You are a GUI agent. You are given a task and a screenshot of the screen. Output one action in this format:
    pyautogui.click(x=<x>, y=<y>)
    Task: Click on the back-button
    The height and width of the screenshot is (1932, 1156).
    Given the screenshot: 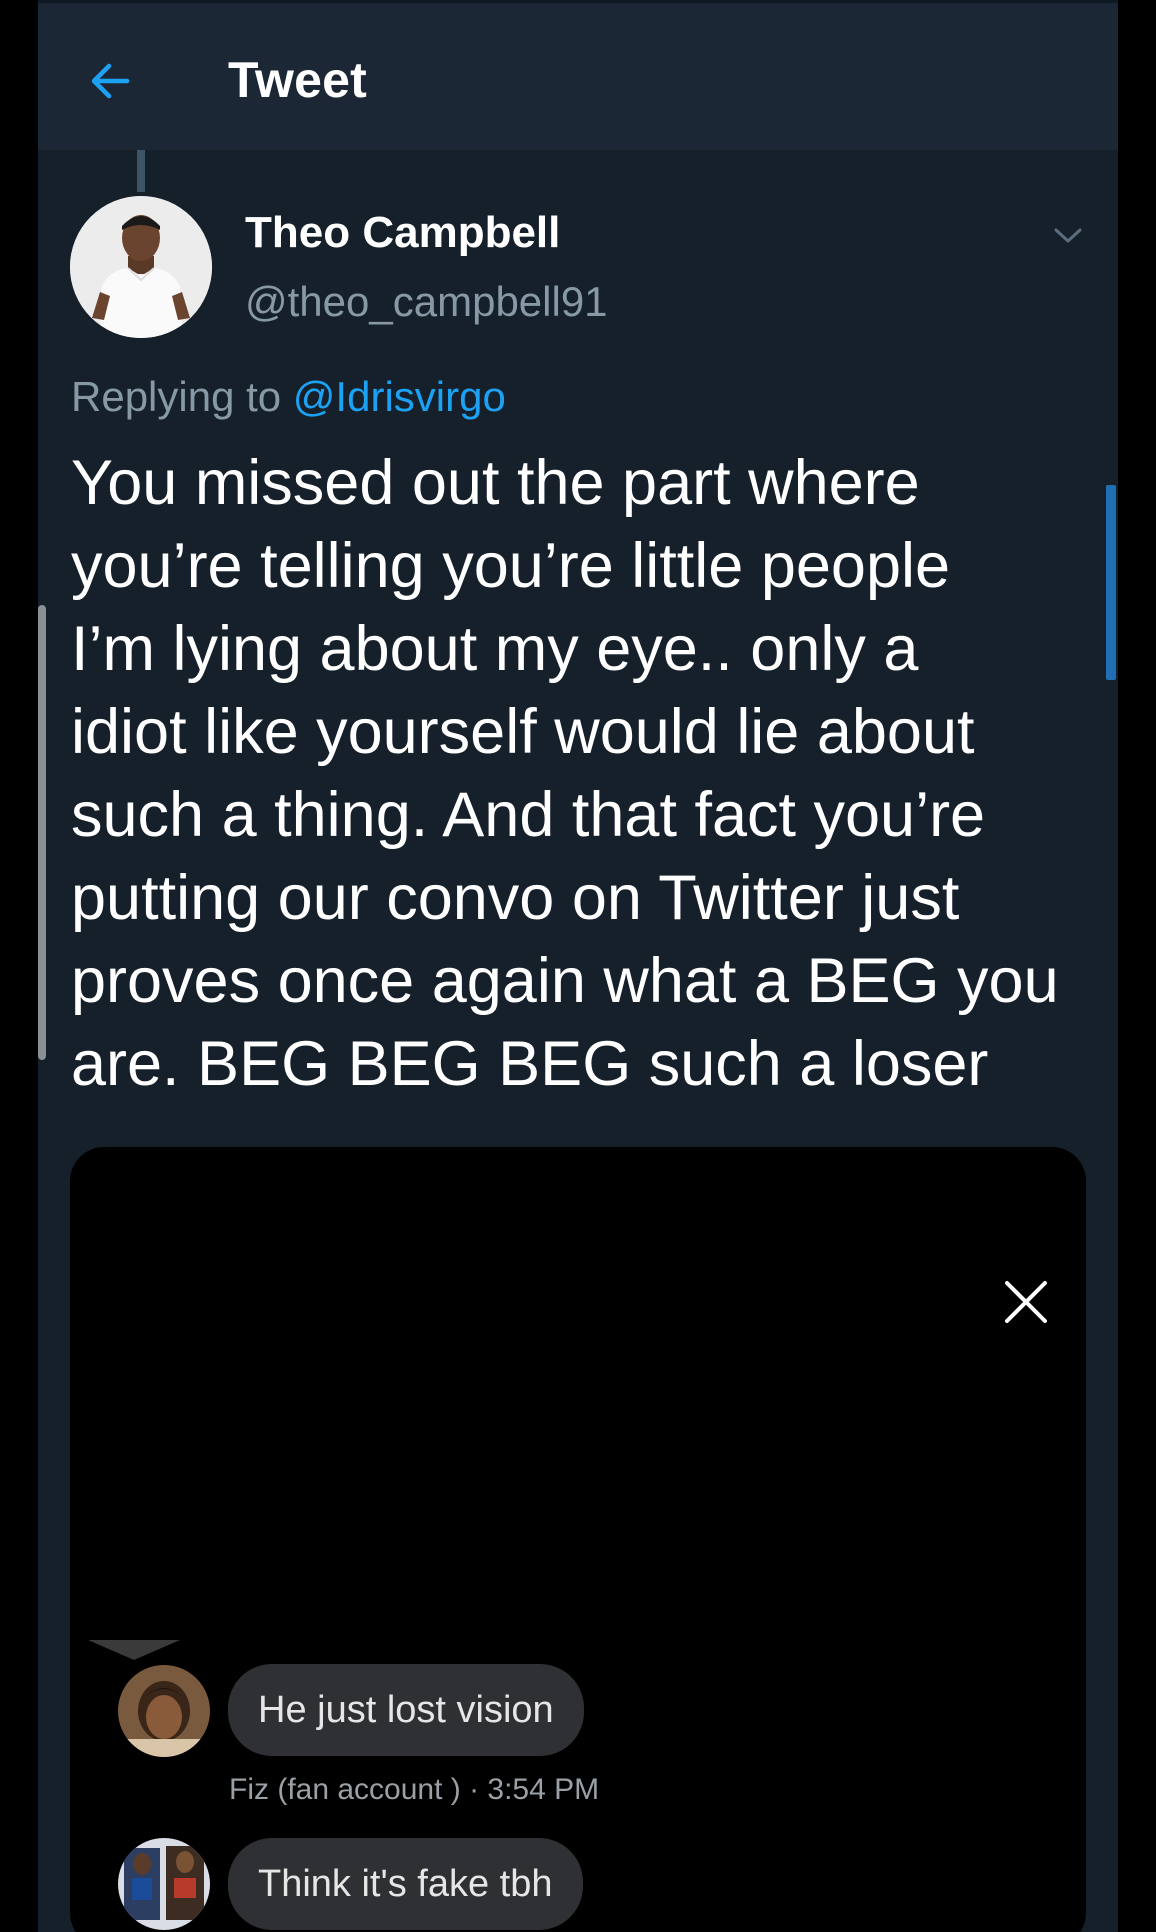 What is the action you would take?
    pyautogui.click(x=110, y=81)
    